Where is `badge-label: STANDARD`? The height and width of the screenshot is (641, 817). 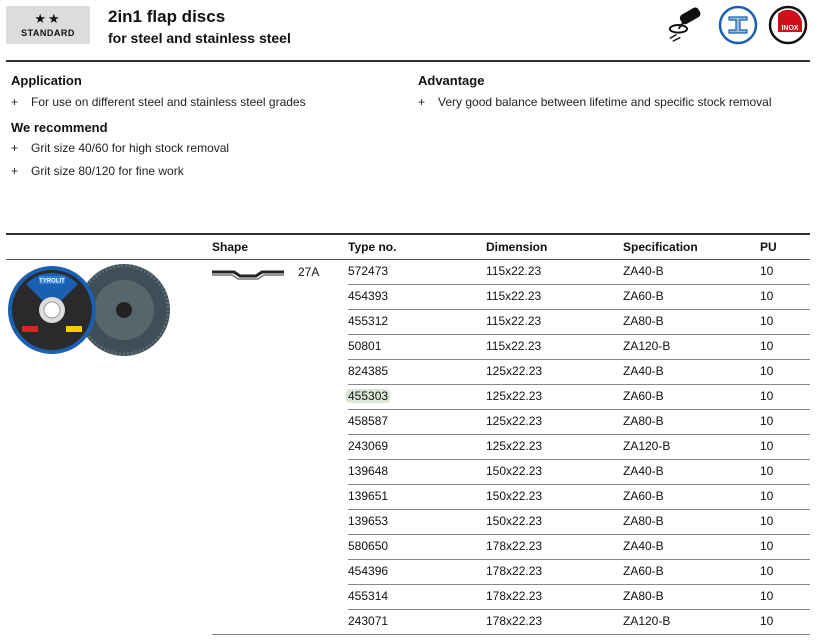 badge-label: STANDARD is located at coordinates (48, 33).